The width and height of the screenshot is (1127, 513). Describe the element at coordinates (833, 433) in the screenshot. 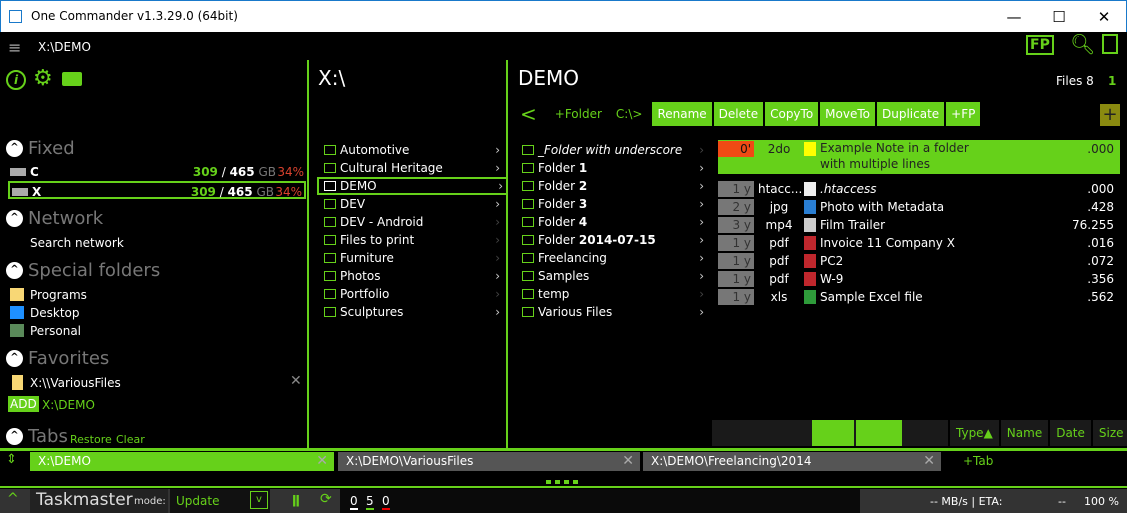

I see `view-mode-active` at that location.